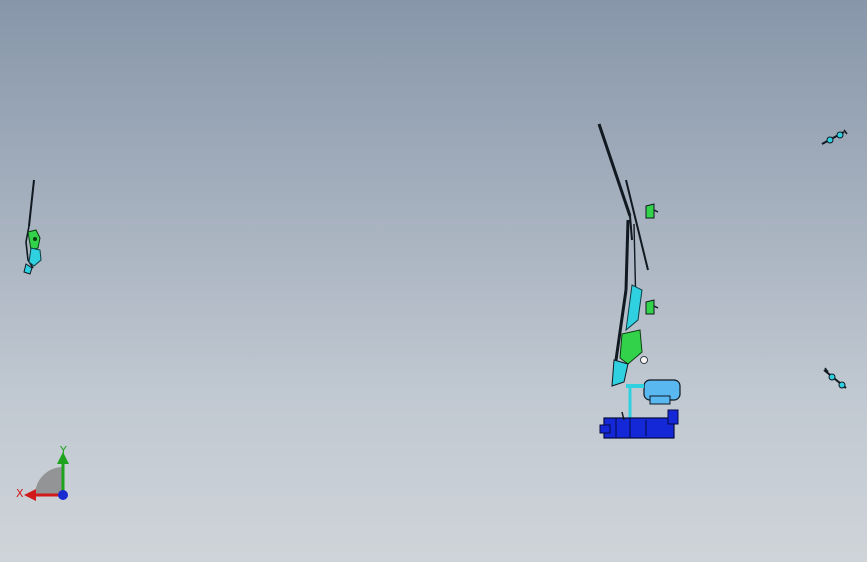 The image size is (867, 562). I want to click on x-axis-label: X, so click(20, 493).